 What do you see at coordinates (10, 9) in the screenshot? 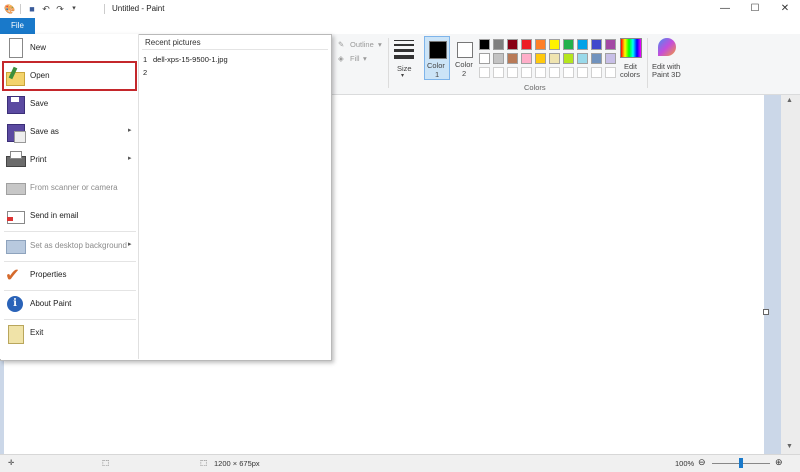
I see `paint-app-icon: 🎨` at bounding box center [10, 9].